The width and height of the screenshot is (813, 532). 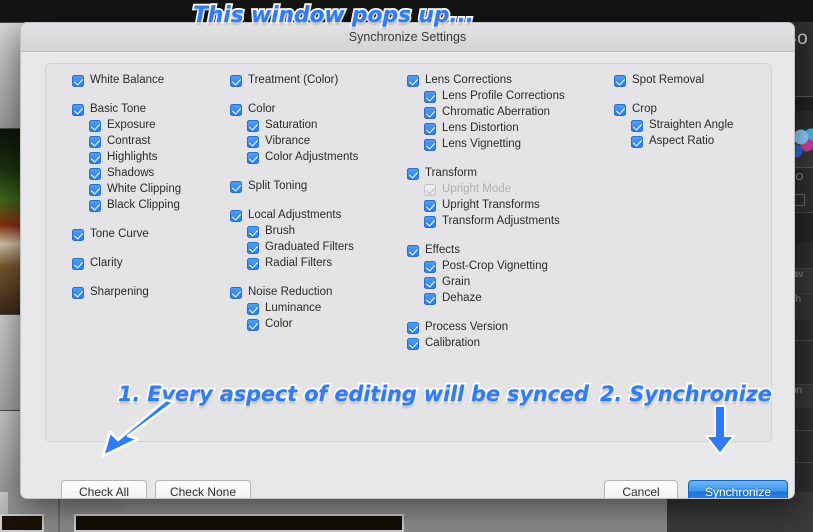 What do you see at coordinates (239, 523) in the screenshot?
I see `bottom-preview-strip` at bounding box center [239, 523].